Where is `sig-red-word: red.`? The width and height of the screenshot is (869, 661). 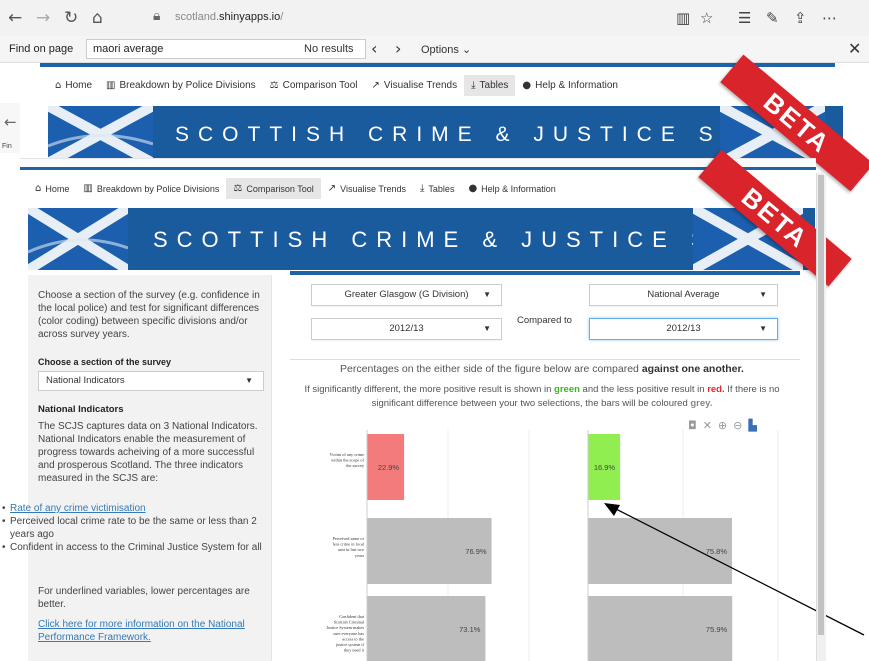
sig-red-word: red. is located at coordinates (716, 389).